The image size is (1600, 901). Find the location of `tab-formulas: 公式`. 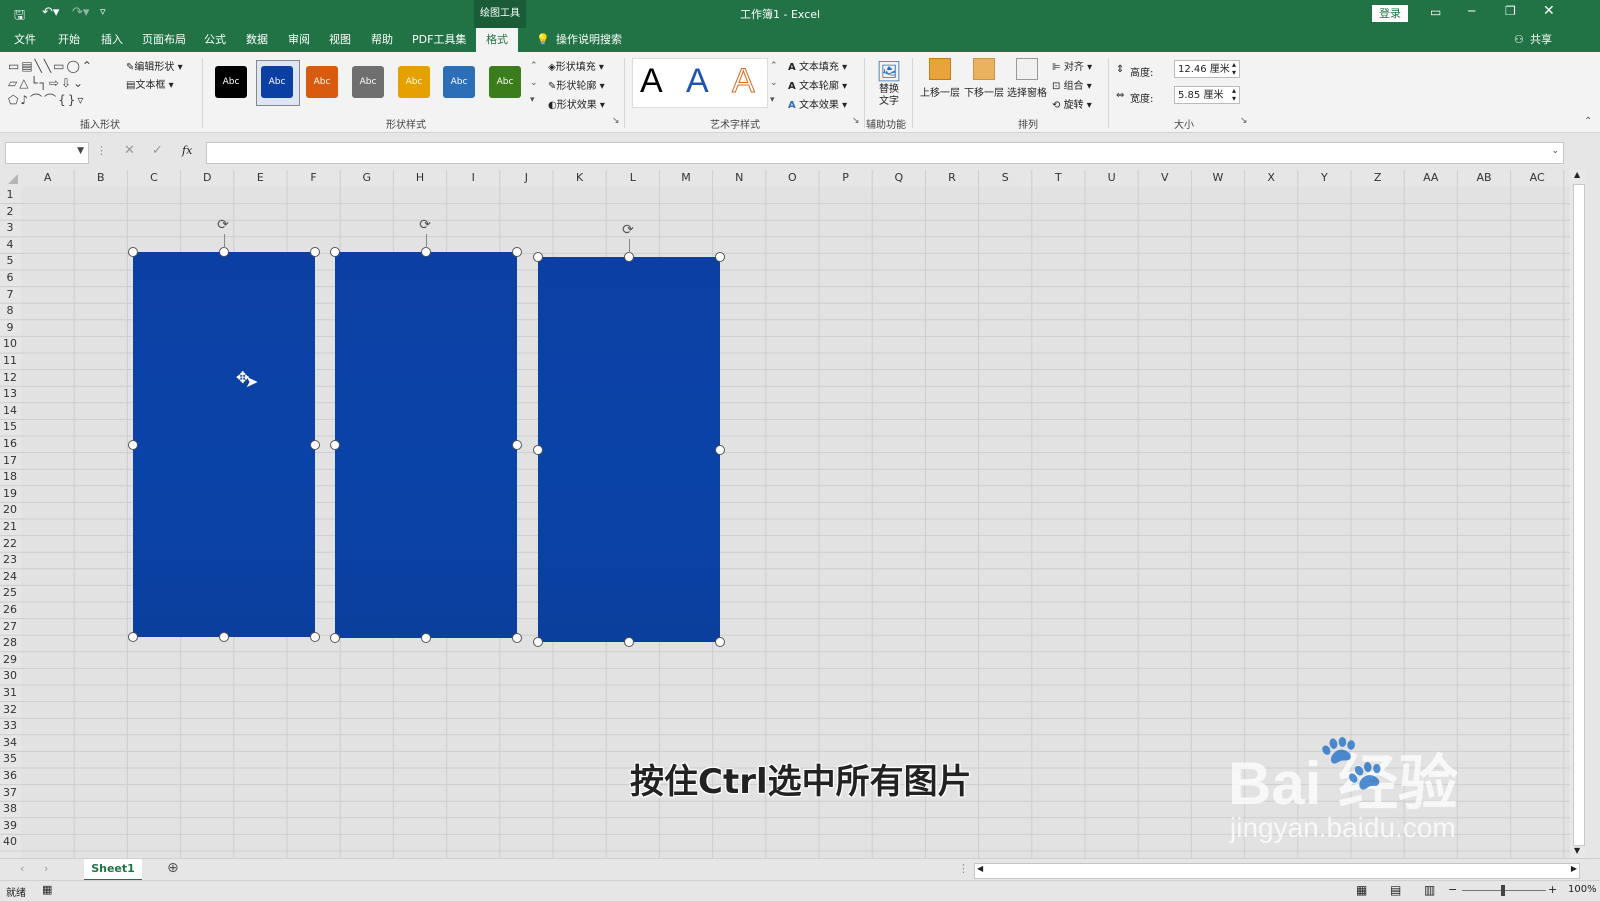

tab-formulas: 公式 is located at coordinates (215, 40).